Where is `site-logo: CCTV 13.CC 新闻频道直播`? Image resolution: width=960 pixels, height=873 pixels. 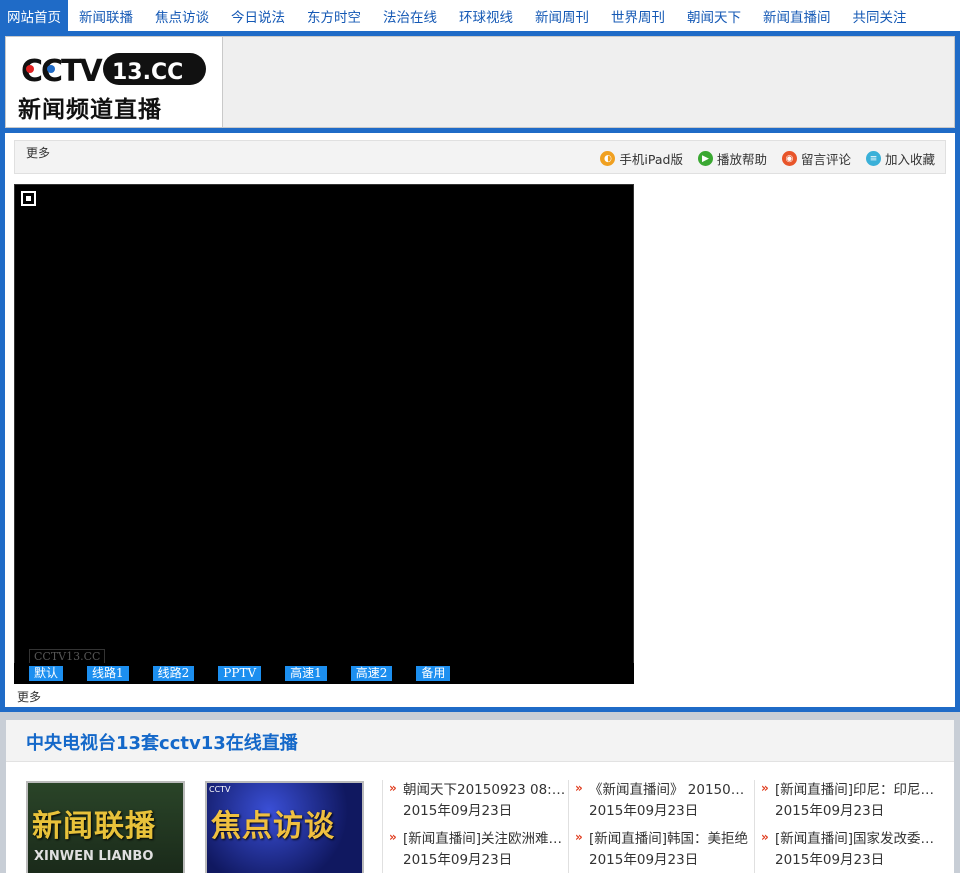
site-logo: CCTV 13.CC 新闻频道直播 is located at coordinates (114, 82).